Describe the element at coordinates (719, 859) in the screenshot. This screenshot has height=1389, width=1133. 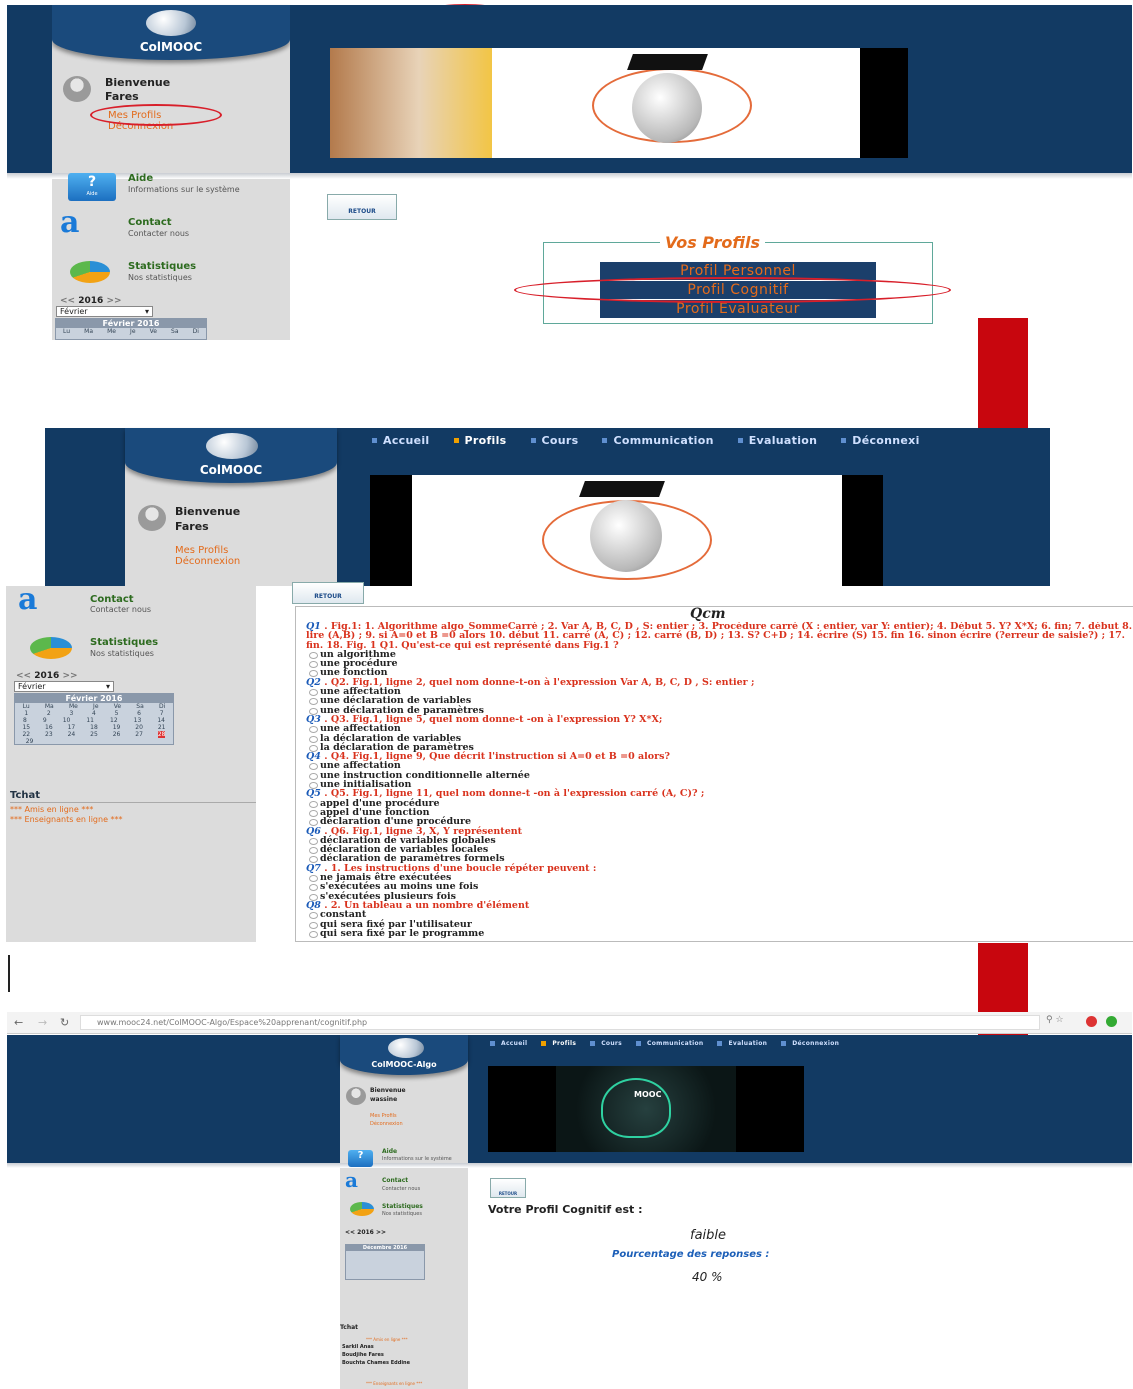
I see `qcm-answer-option: déclaration de paramètres formels` at that location.